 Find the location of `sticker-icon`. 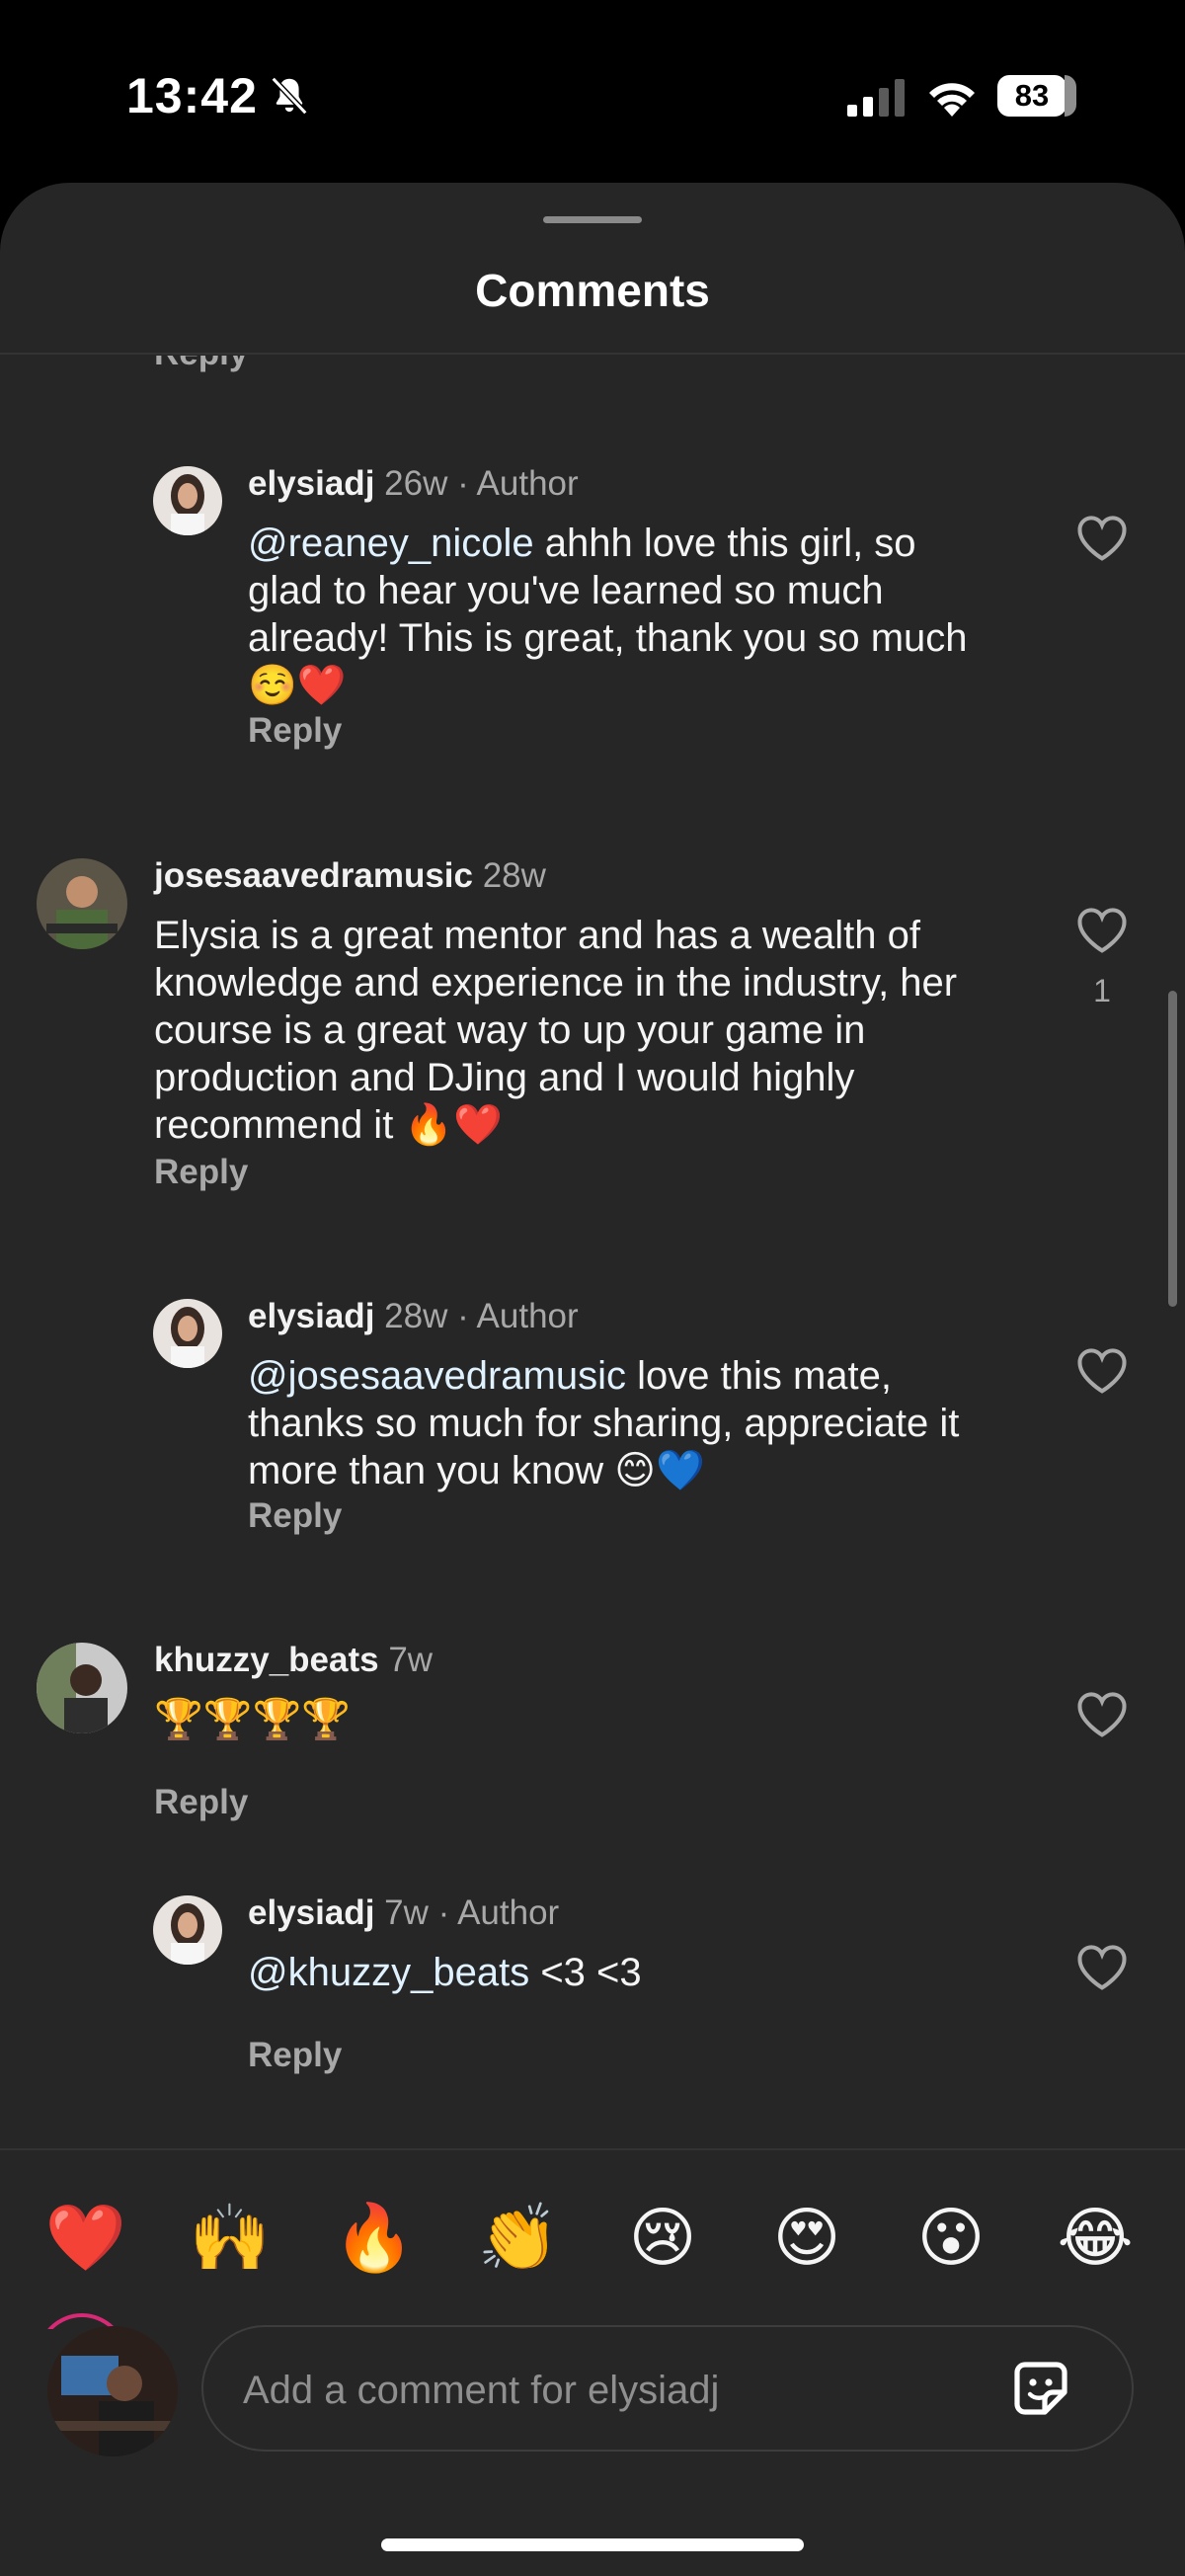

sticker-icon is located at coordinates (1041, 2388).